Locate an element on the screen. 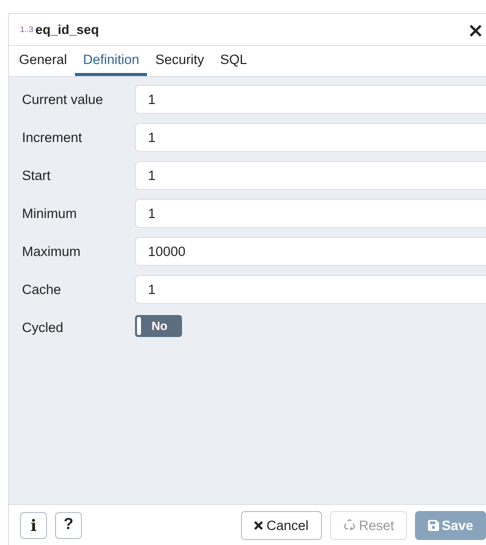 The height and width of the screenshot is (545, 486). close-button: × is located at coordinates (476, 30).